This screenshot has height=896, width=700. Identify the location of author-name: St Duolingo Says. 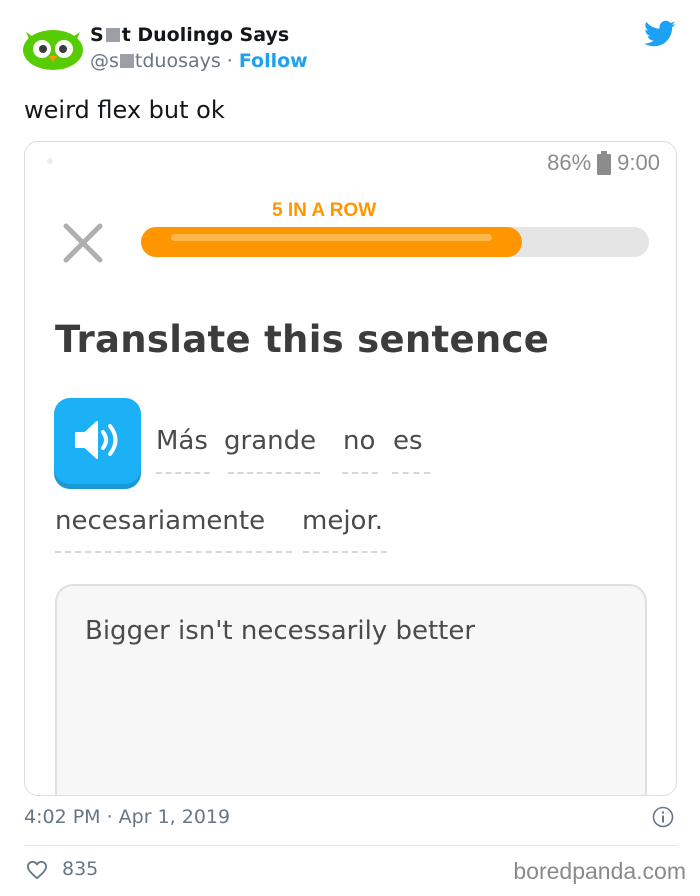
(189, 35).